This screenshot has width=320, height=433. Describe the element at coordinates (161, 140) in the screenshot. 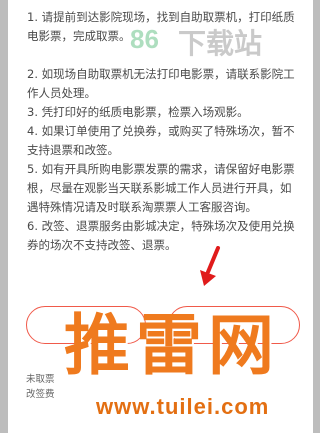

I see `notice-item-4: 4. 如果订单使用了兑换券，或购买了特殊场次，暂不支持退票和改签。` at that location.